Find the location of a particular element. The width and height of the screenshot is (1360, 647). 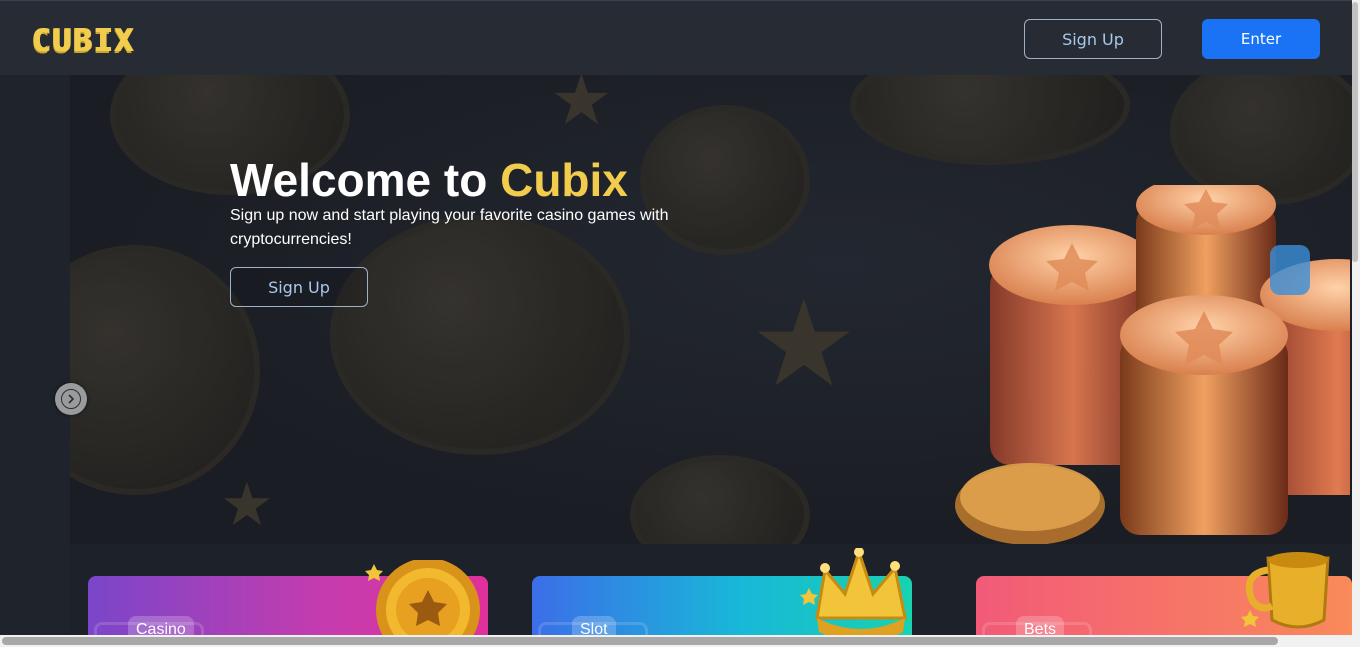

hero-title: Welcome to Cubix is located at coordinates (429, 180).